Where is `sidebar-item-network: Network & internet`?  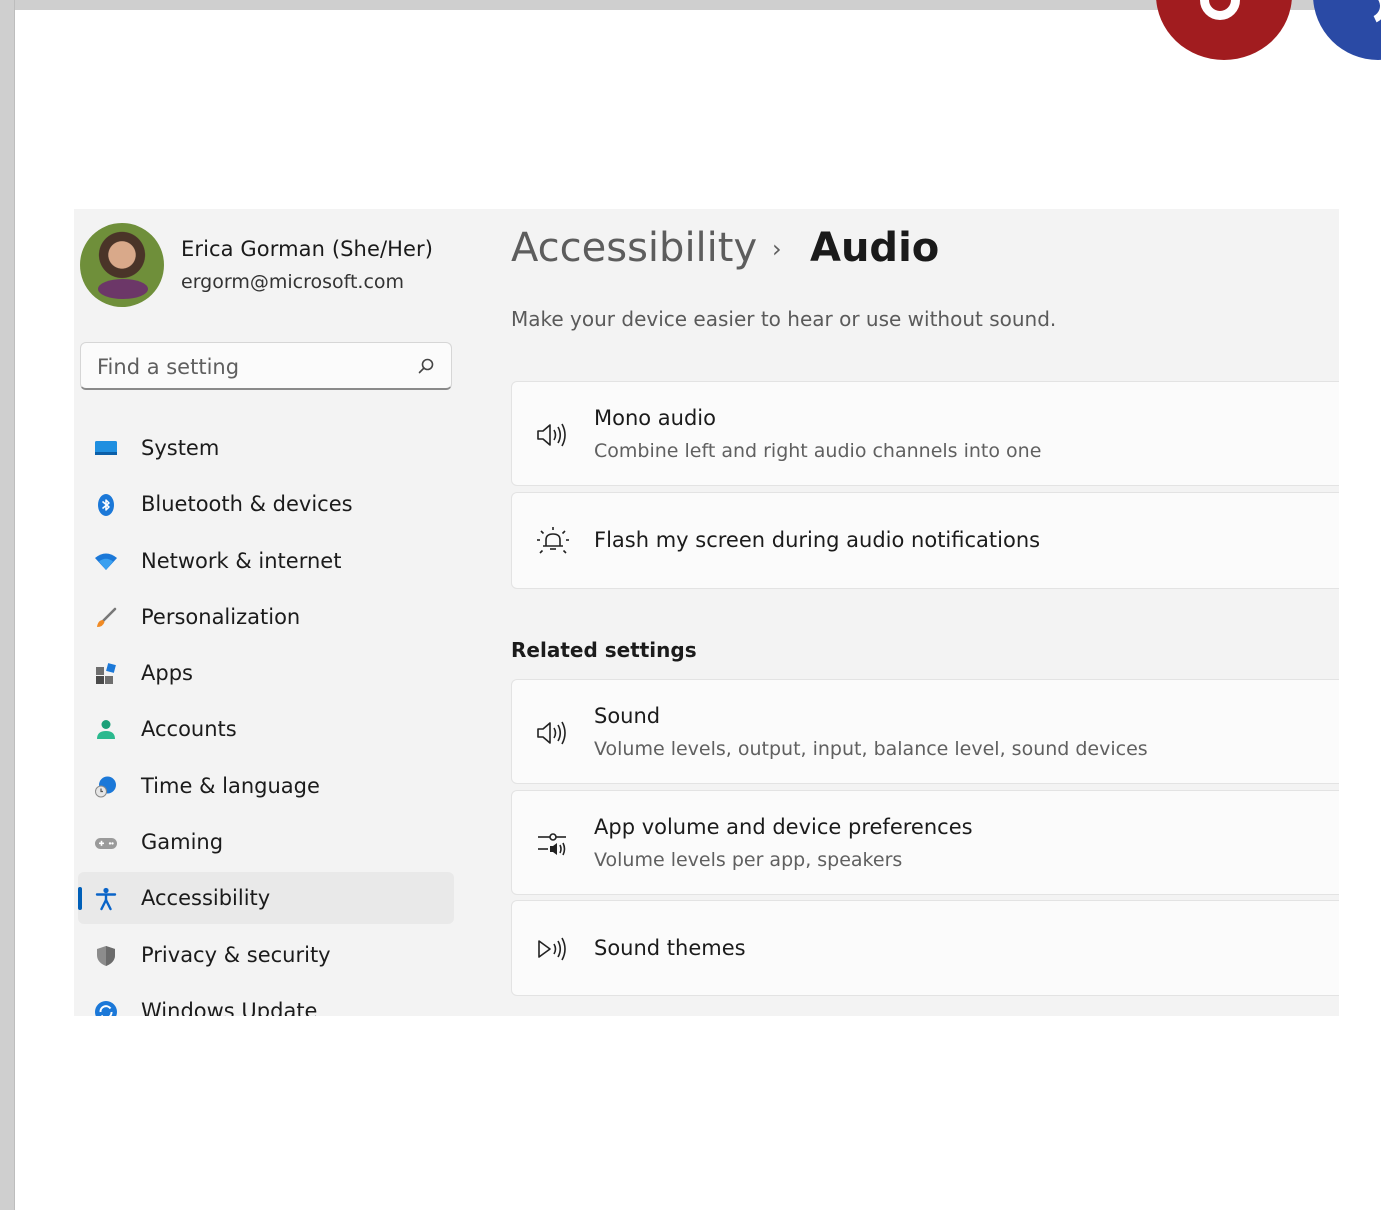
sidebar-item-network: Network & internet is located at coordinates (266, 561).